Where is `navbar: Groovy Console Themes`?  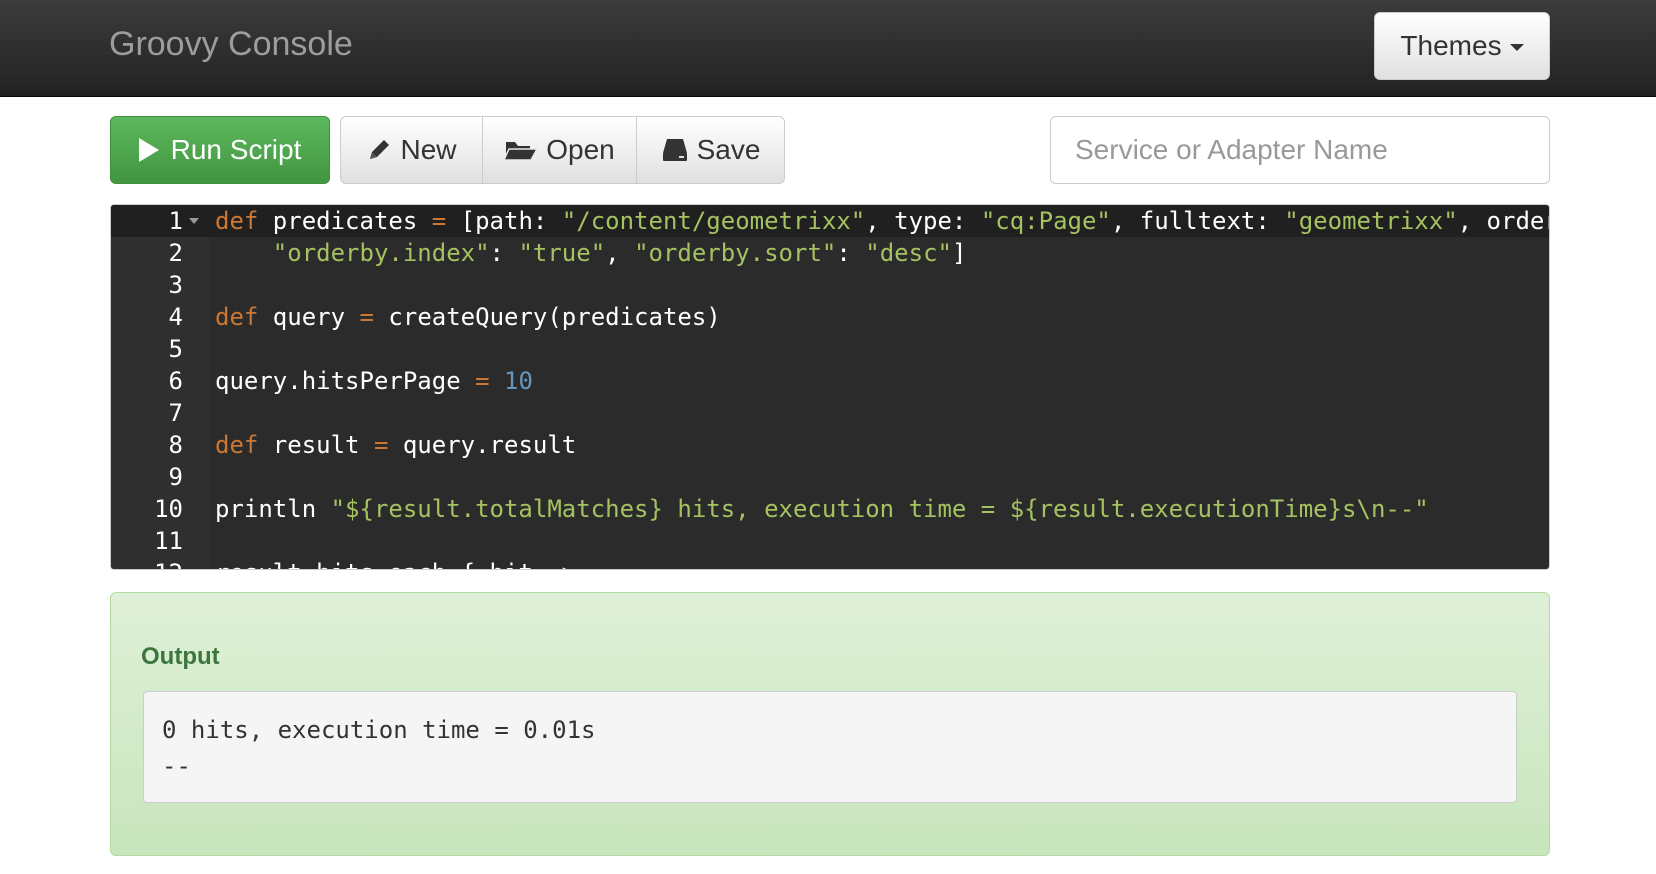
navbar: Groovy Console Themes is located at coordinates (828, 48).